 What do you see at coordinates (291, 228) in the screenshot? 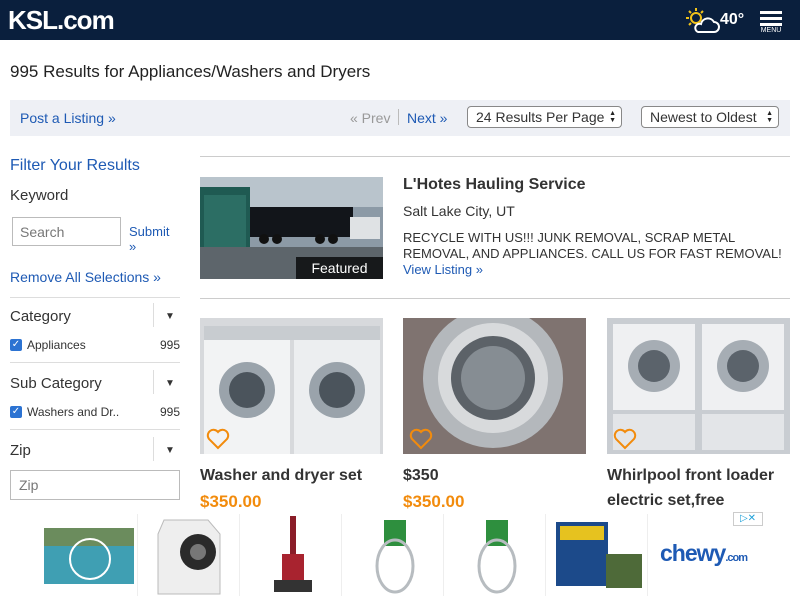
I see `featured-listing-image: Featured` at bounding box center [291, 228].